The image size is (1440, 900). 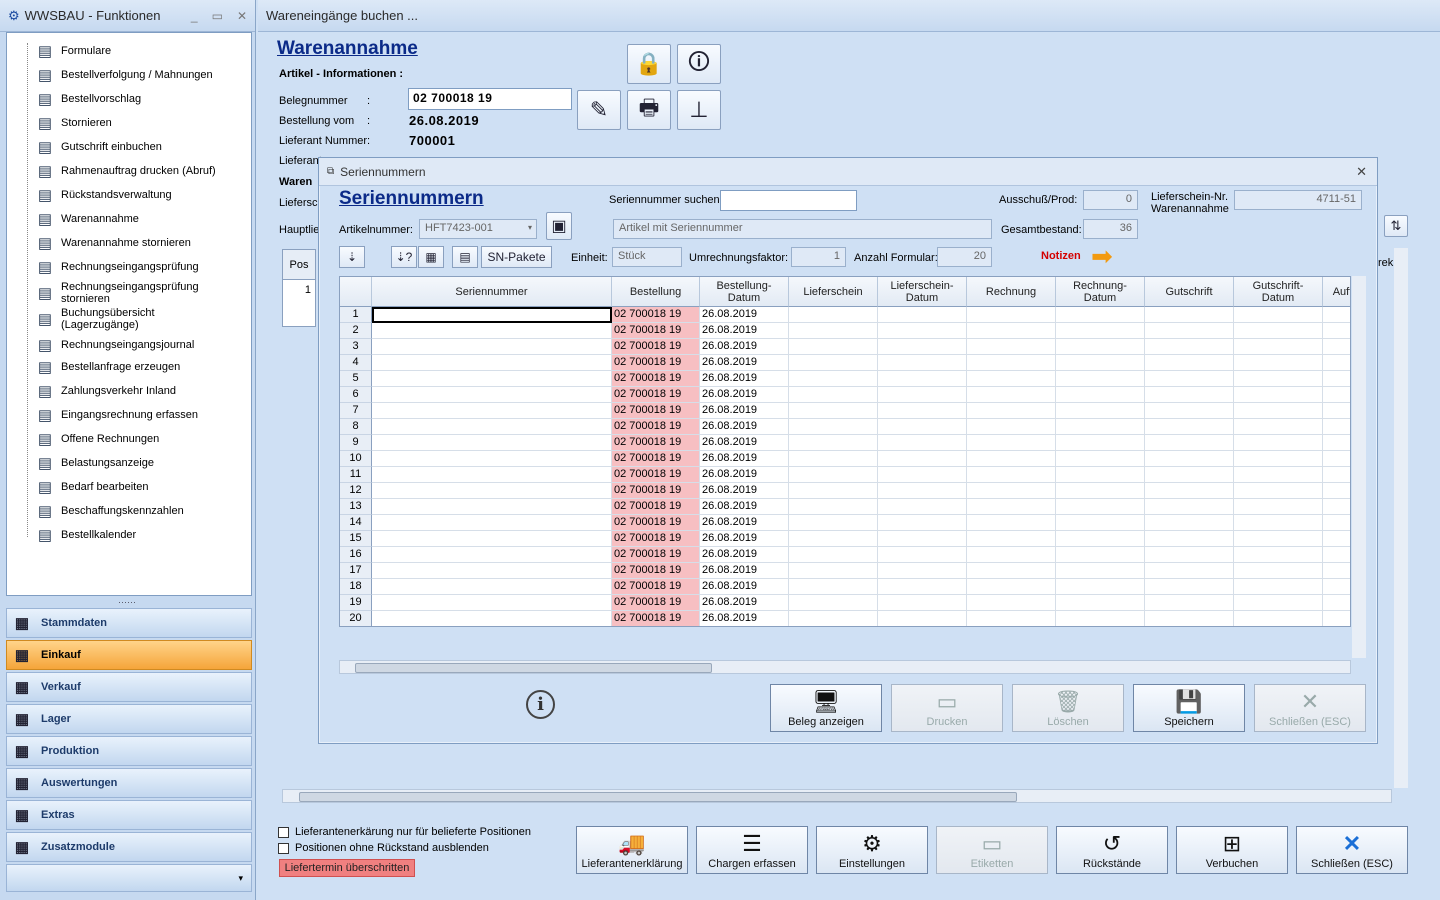 I want to click on grid-vscroll, so click(x=1359, y=467).